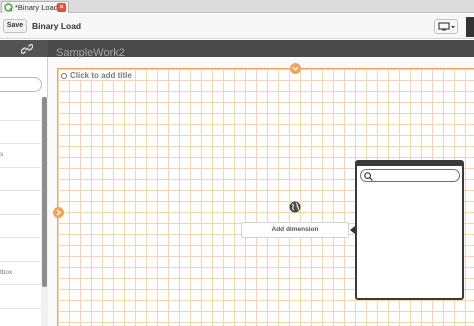  I want to click on assets-panel: s tbox, so click(24, 191).